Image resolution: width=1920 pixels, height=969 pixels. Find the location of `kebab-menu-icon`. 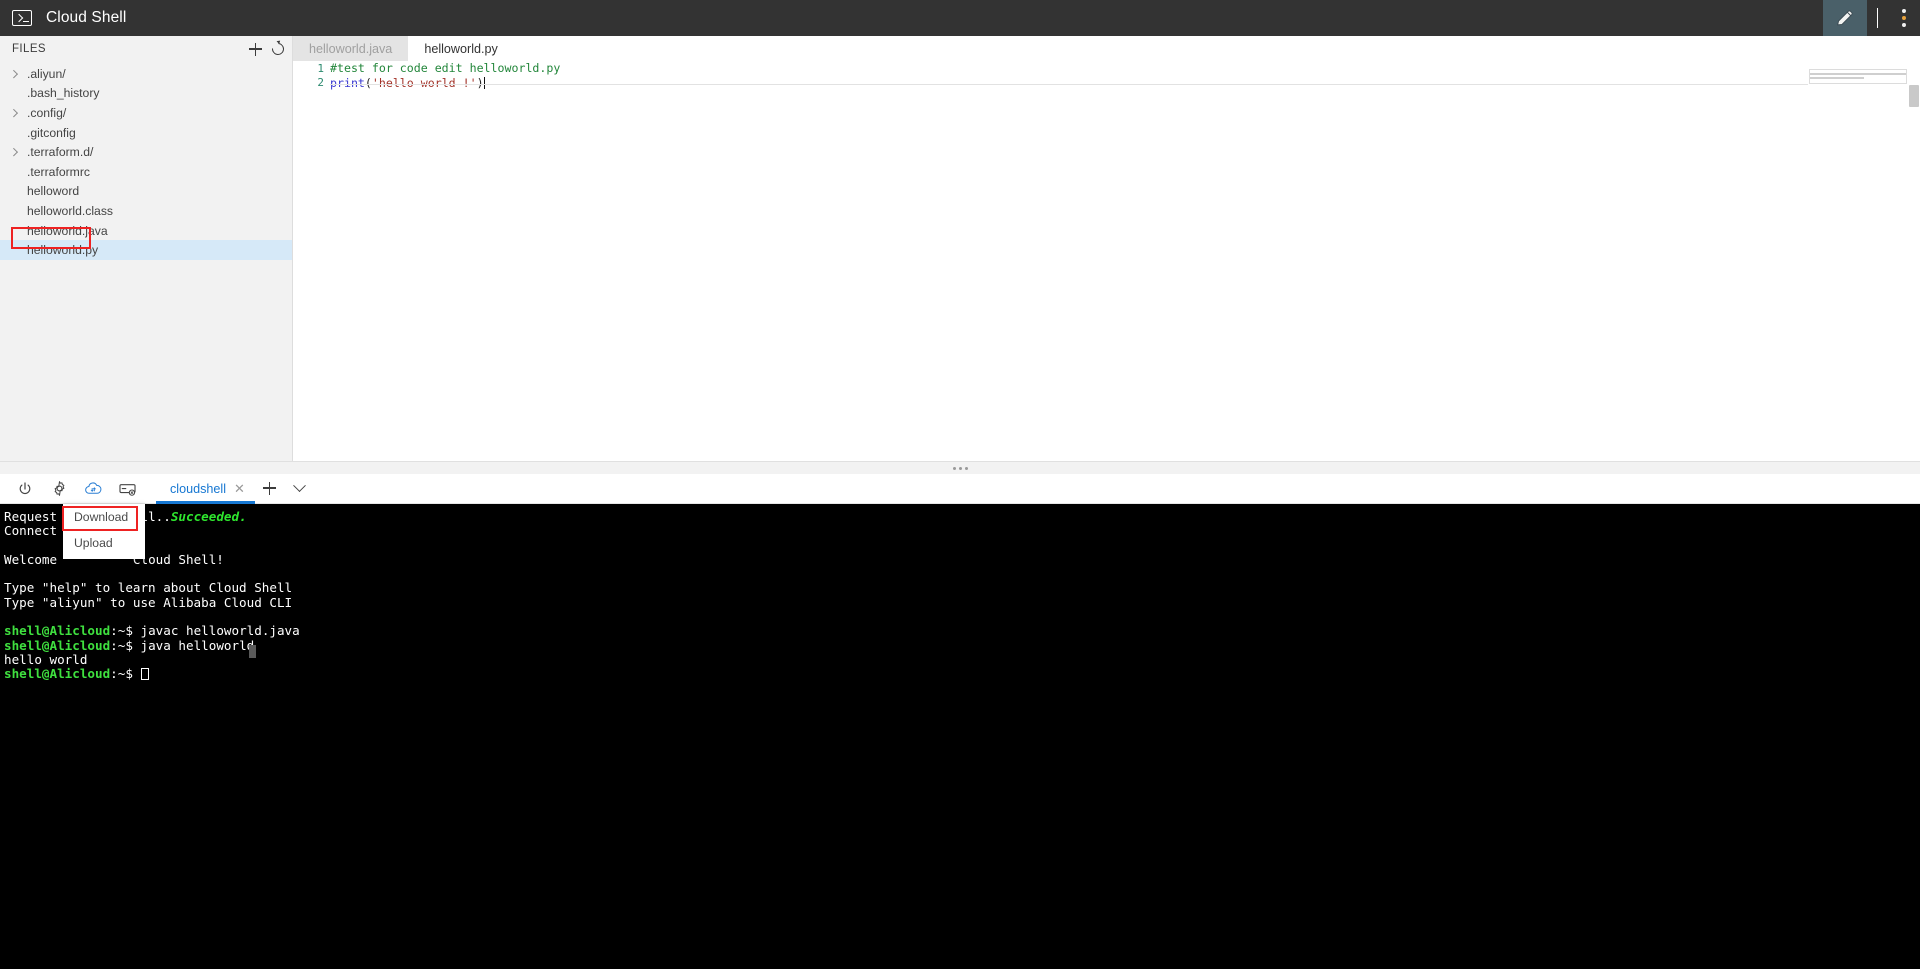

kebab-menu-icon is located at coordinates (1904, 18).